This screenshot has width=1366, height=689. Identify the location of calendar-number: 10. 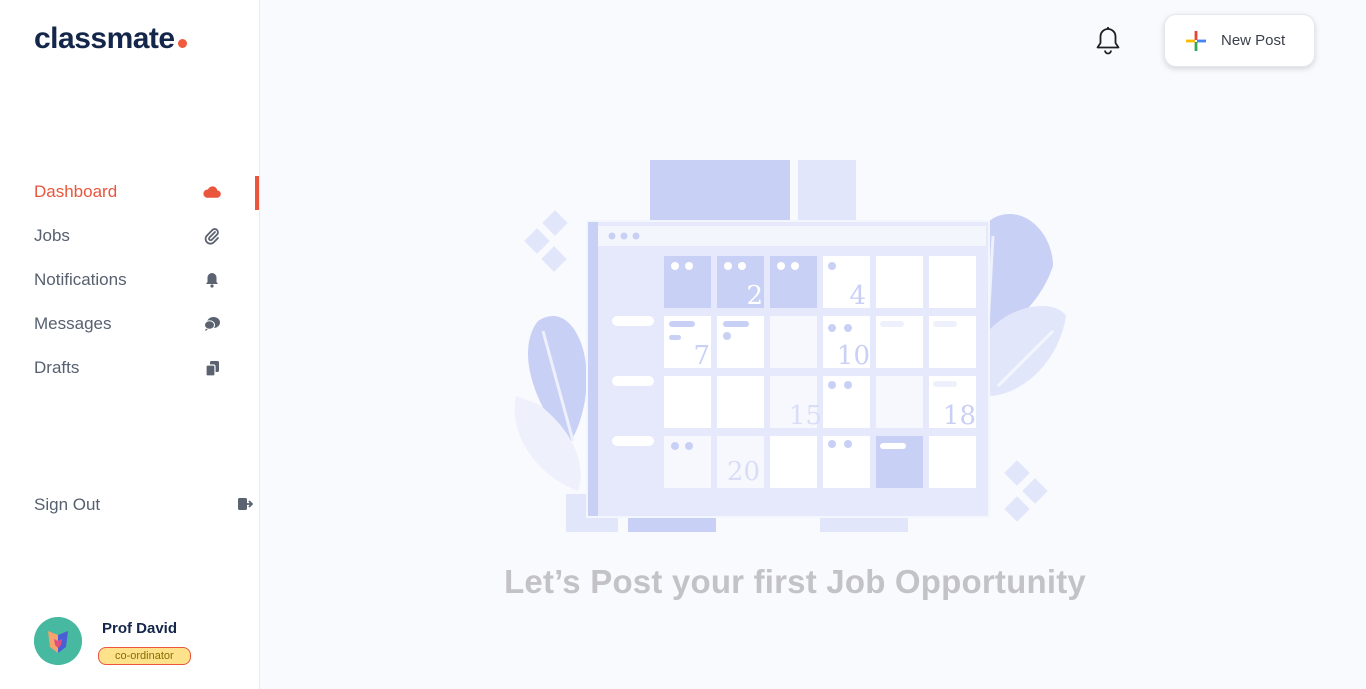
(853, 356).